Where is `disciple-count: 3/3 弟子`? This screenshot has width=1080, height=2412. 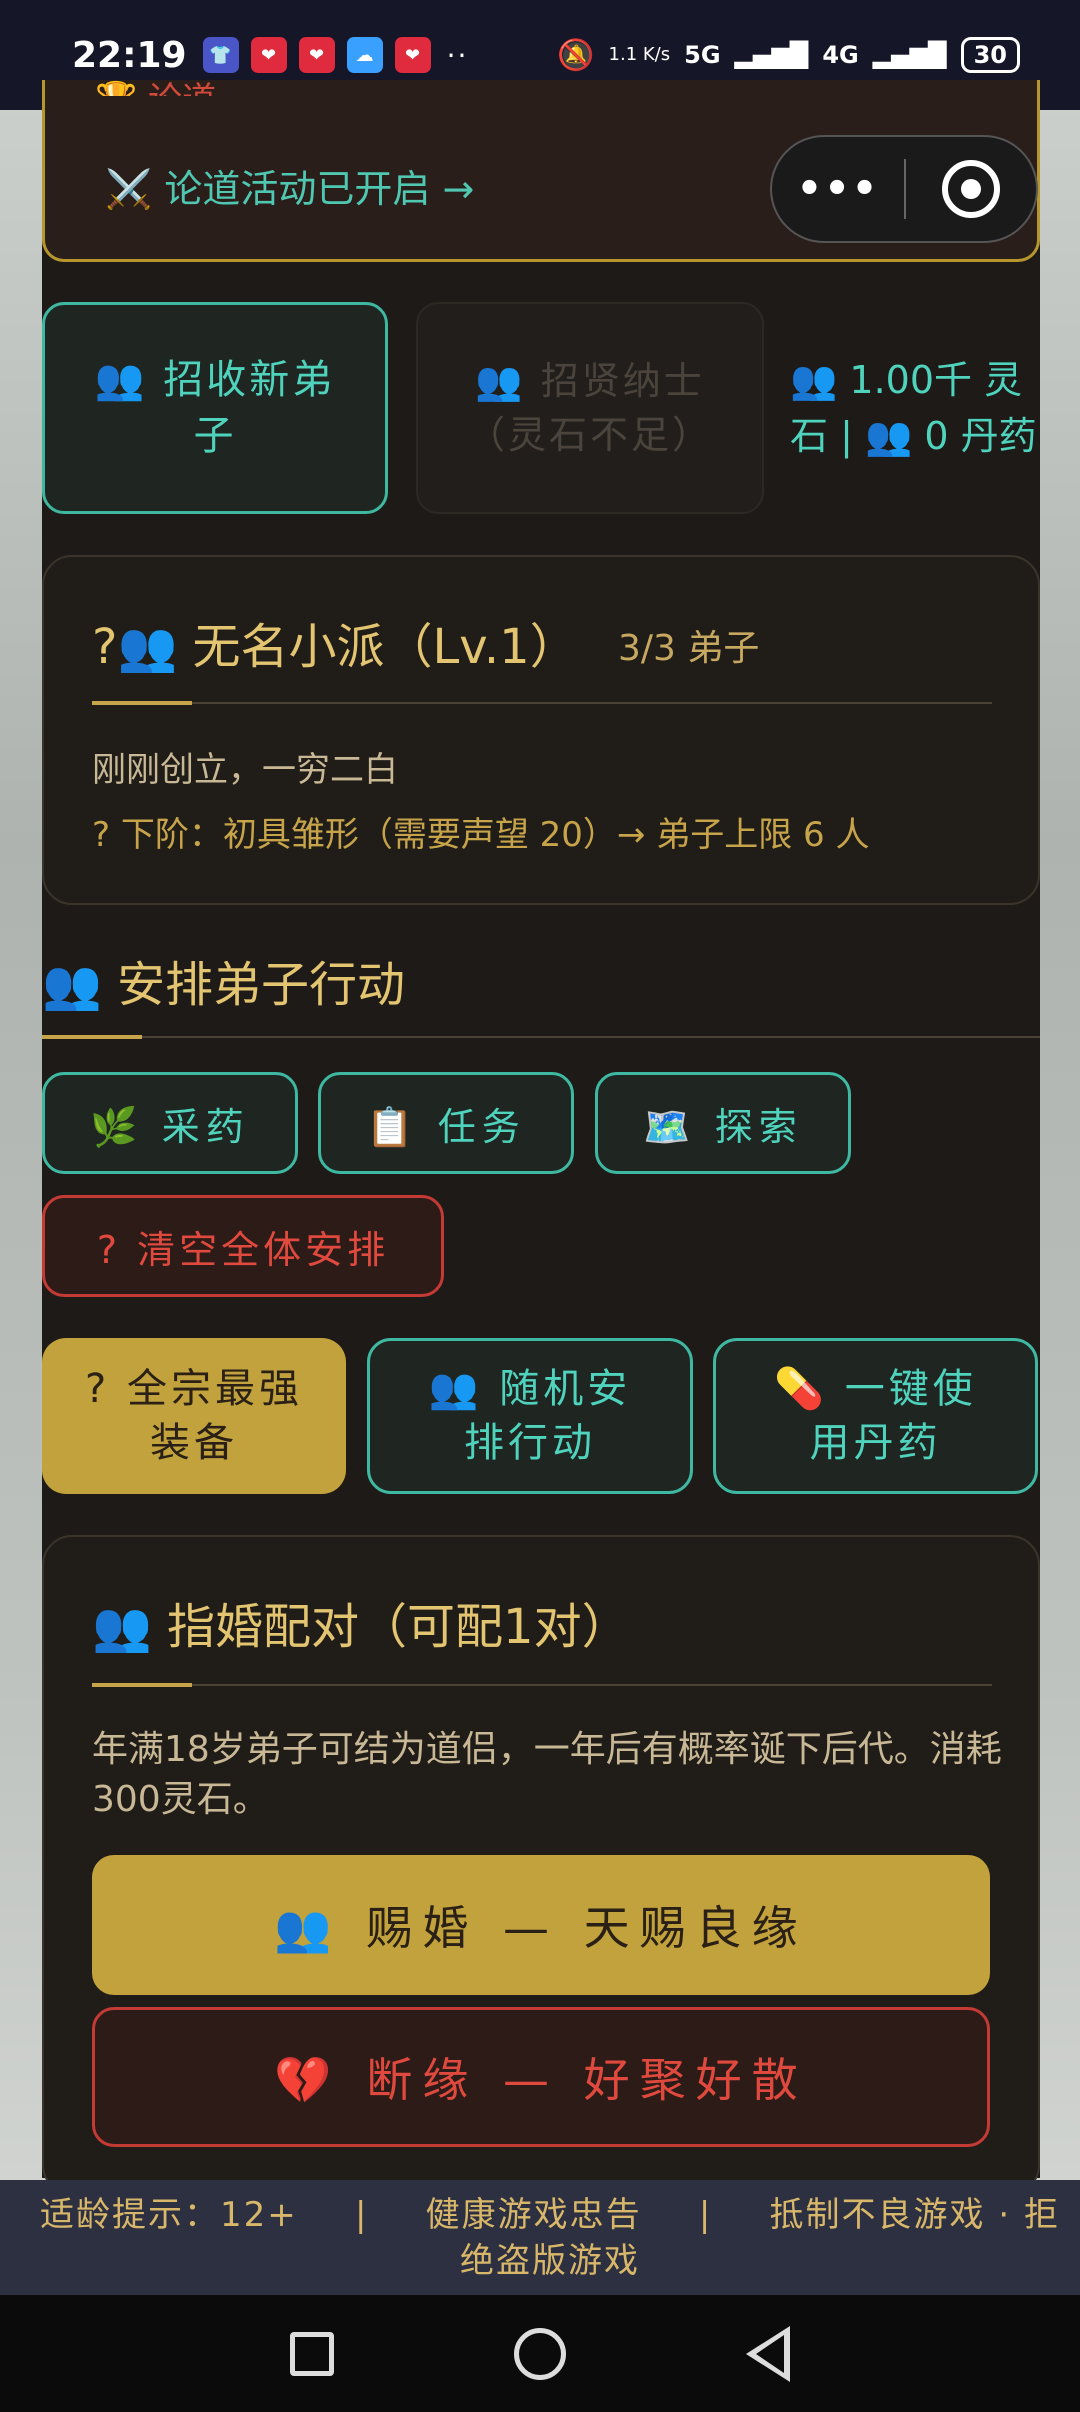 disciple-count: 3/3 弟子 is located at coordinates (689, 648).